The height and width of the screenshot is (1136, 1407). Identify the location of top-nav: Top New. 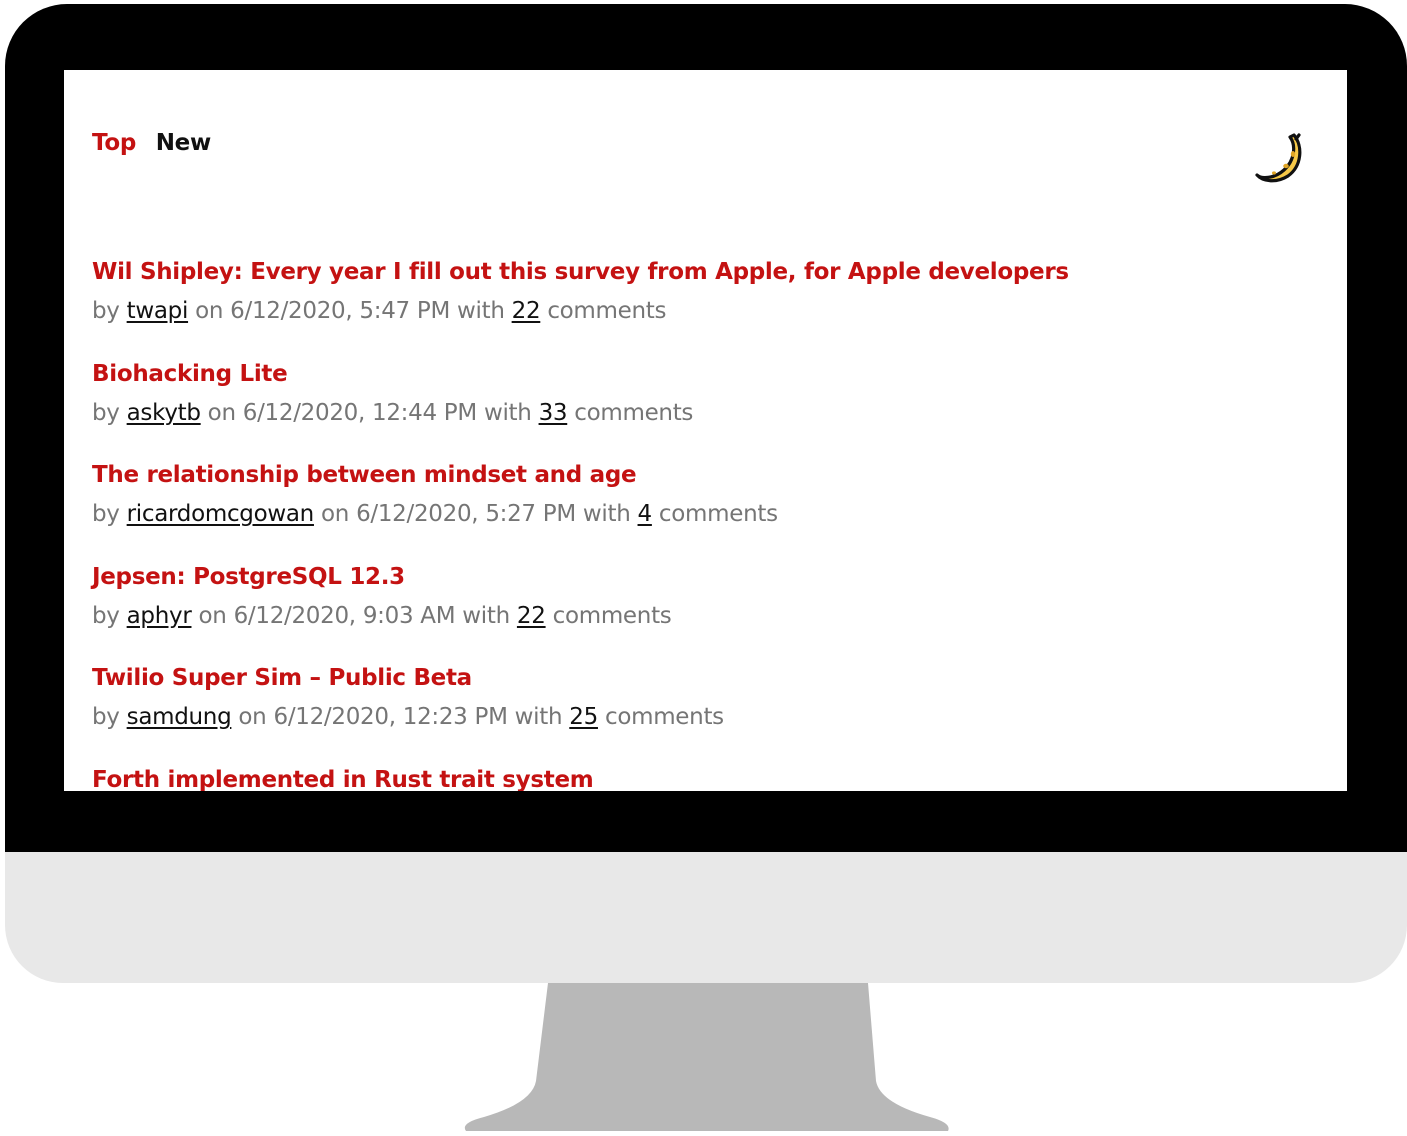
(157, 143).